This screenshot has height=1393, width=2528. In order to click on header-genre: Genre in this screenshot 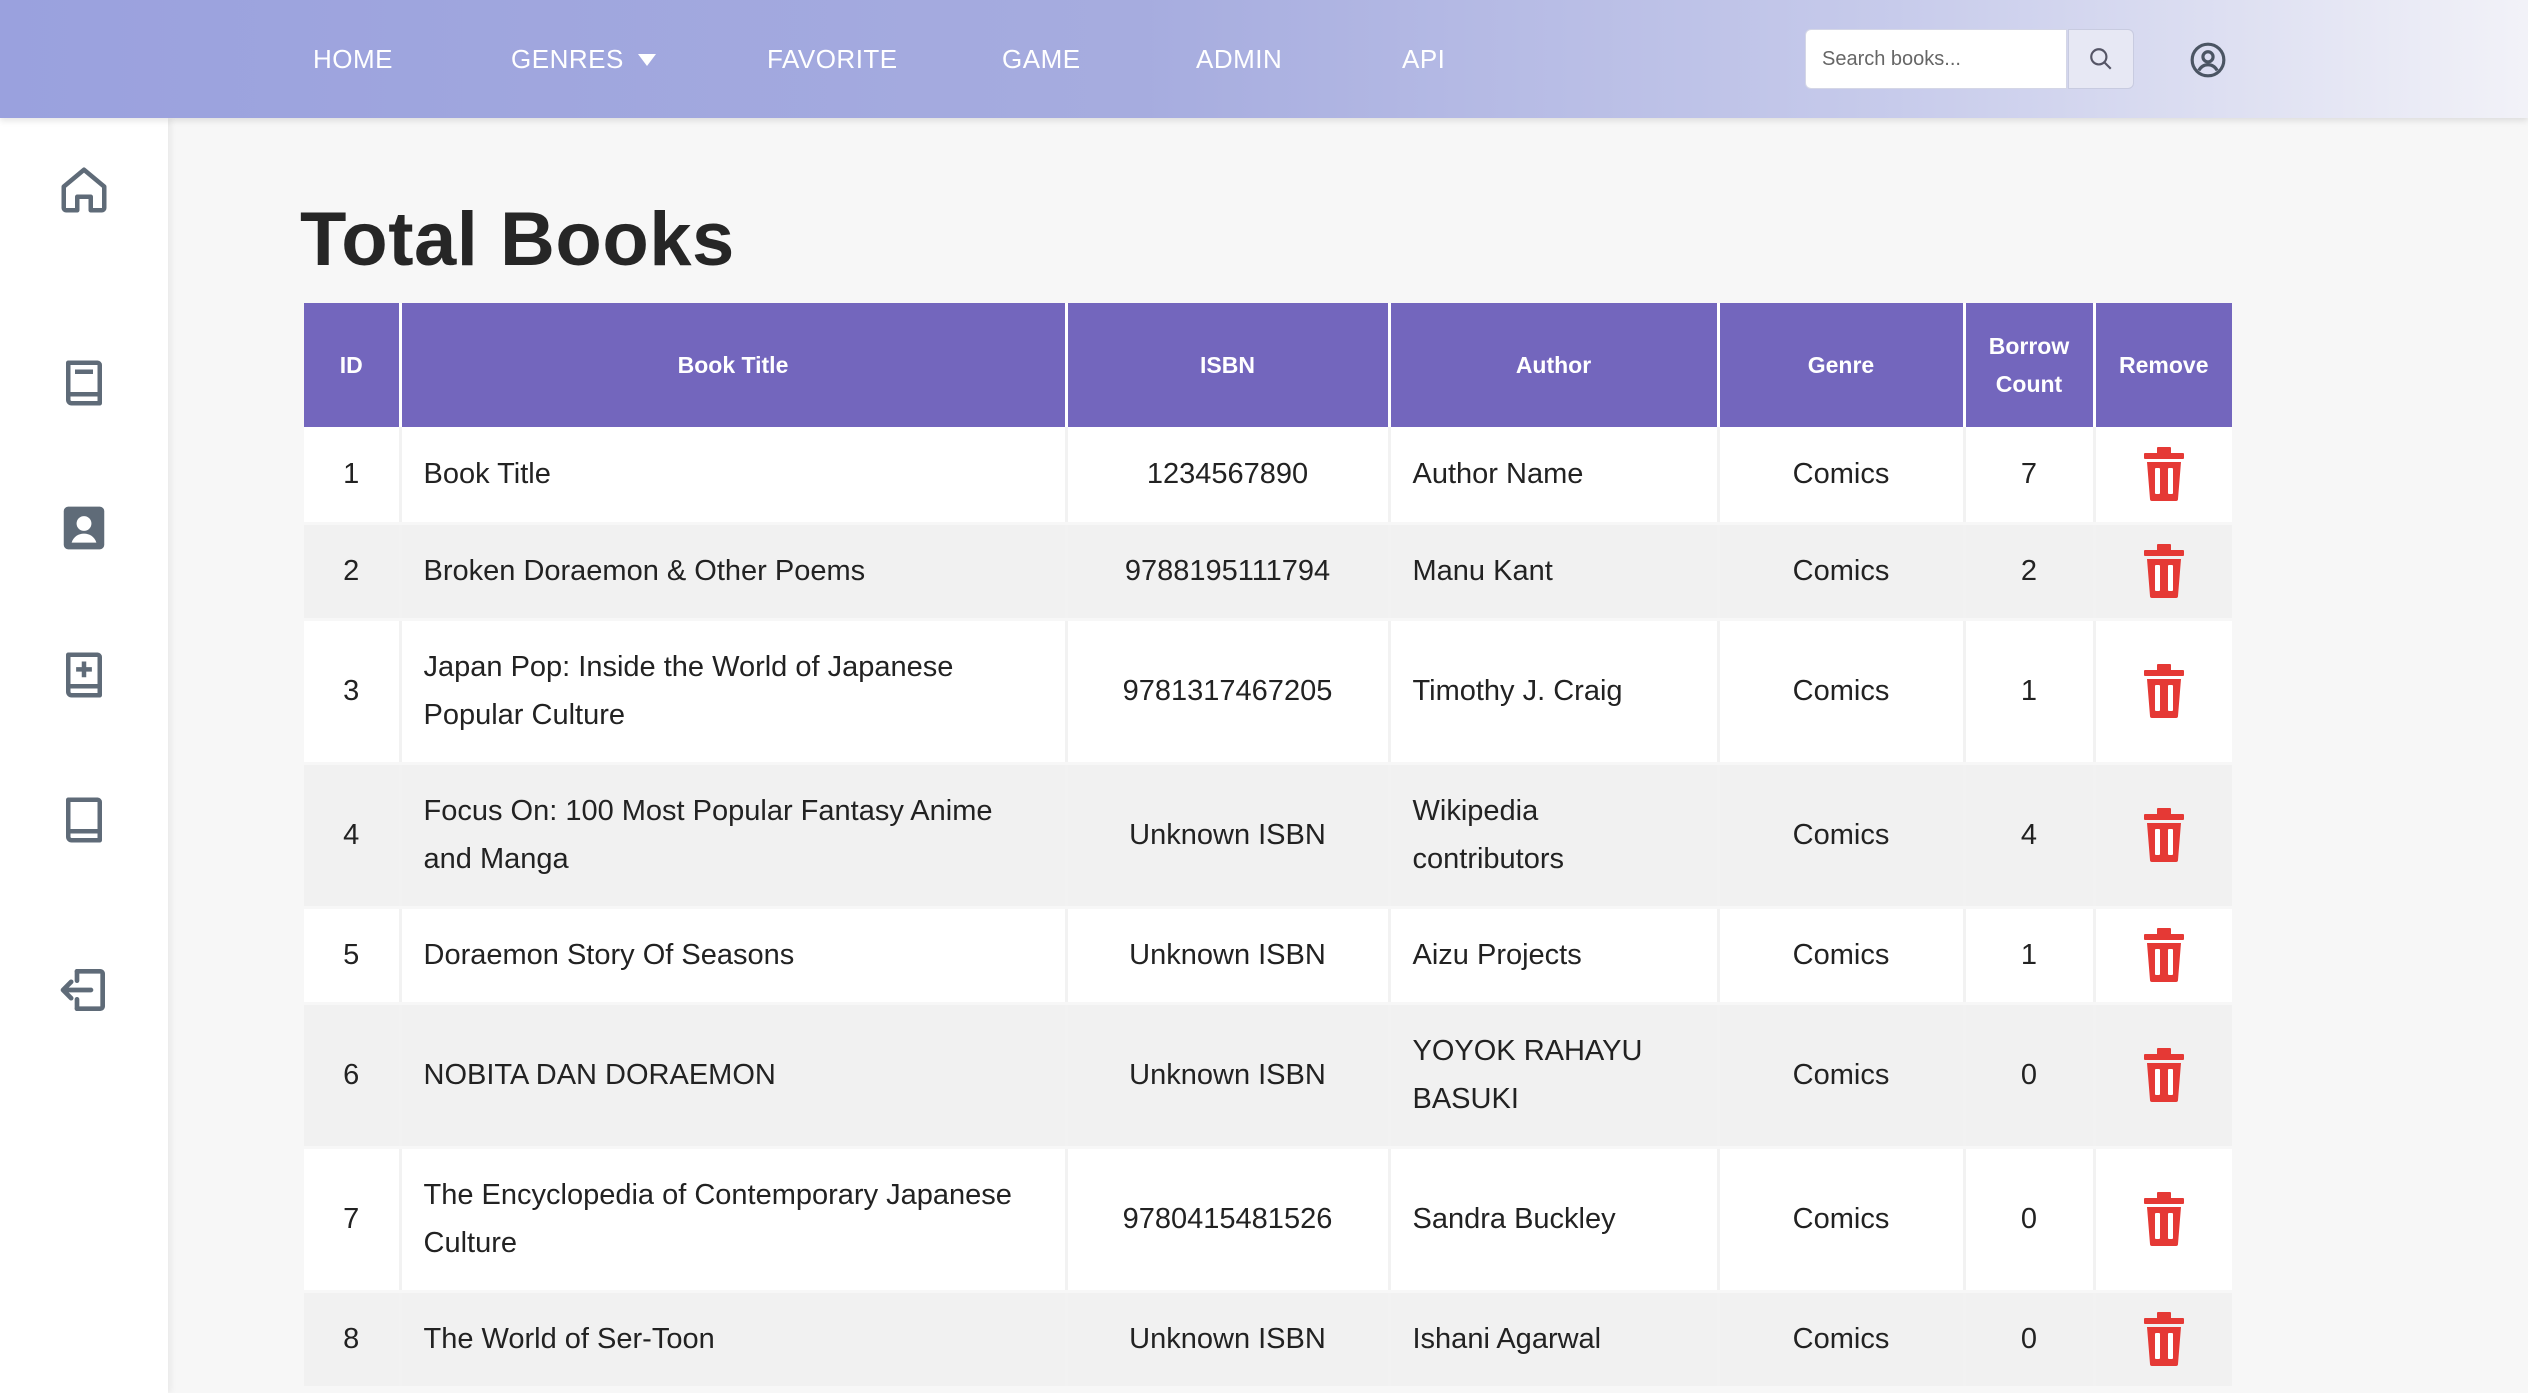, I will do `click(1842, 365)`.